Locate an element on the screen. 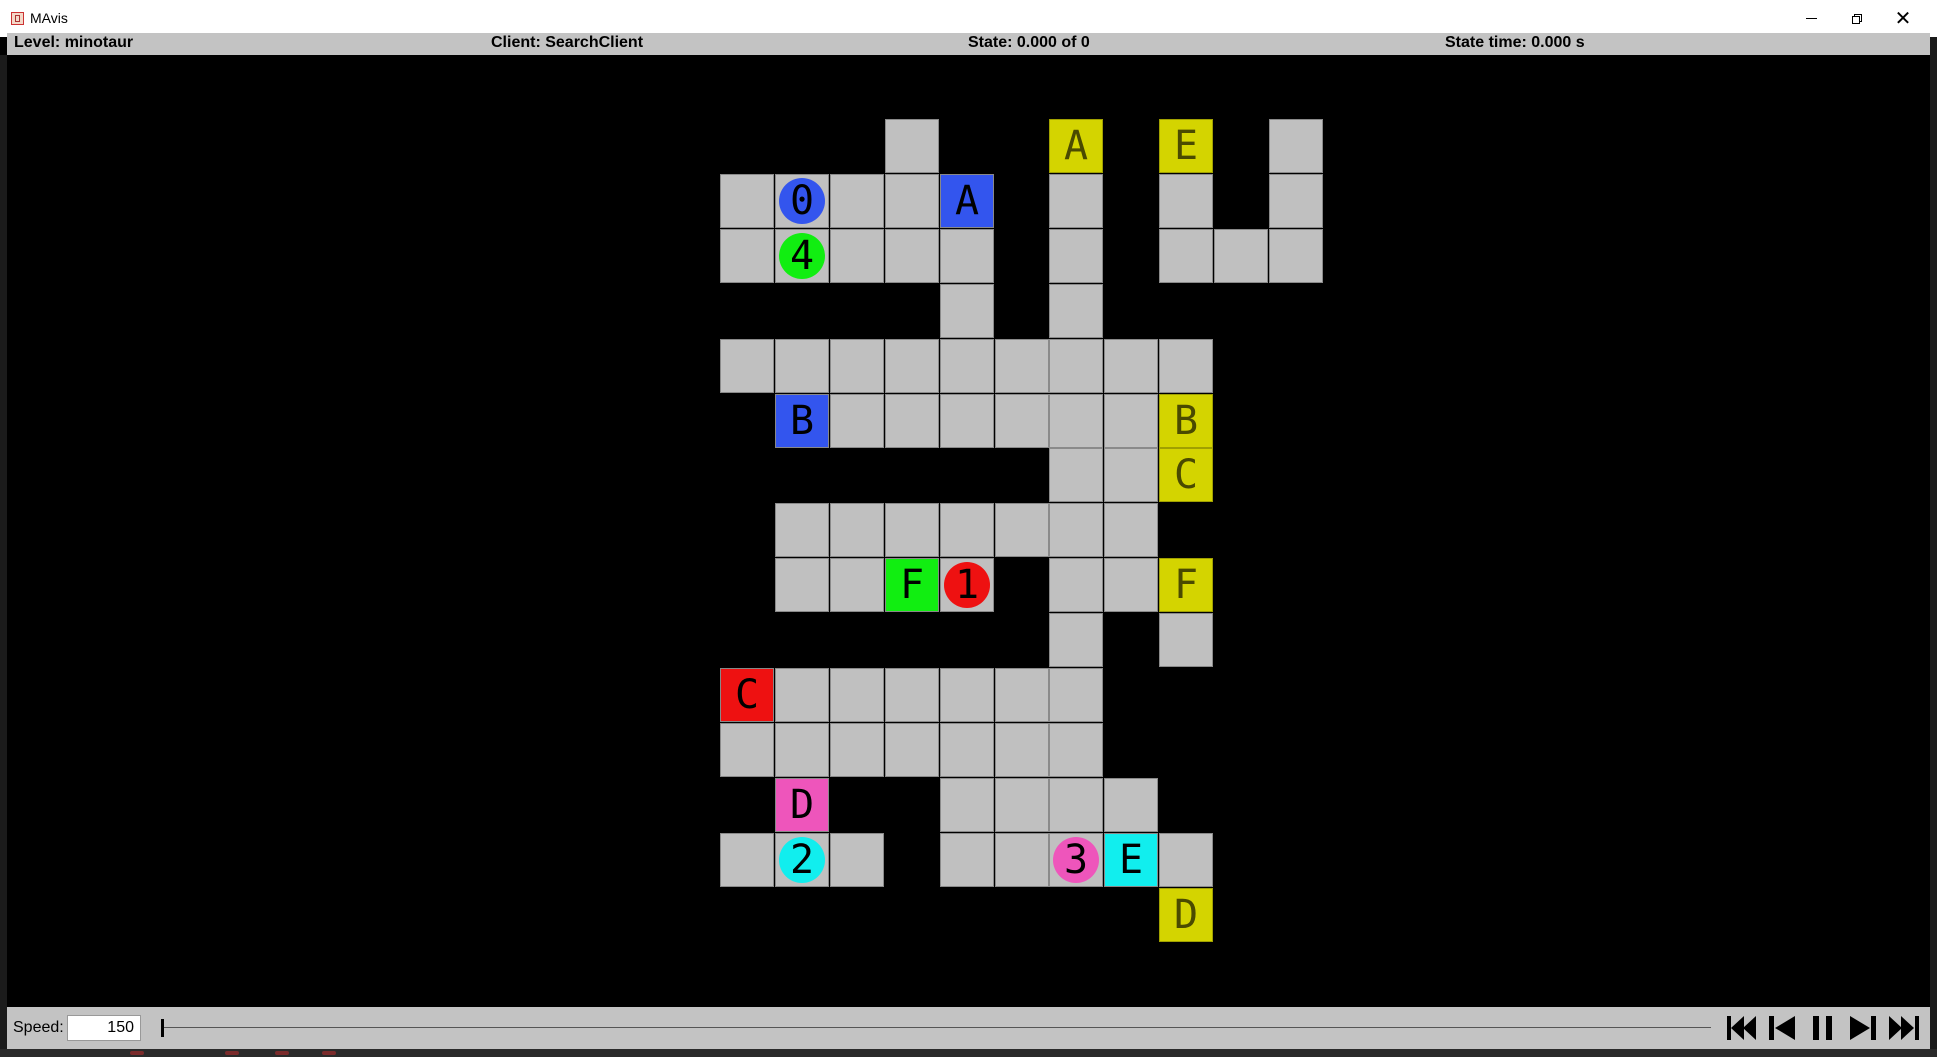  step-back-button is located at coordinates (1782, 1028).